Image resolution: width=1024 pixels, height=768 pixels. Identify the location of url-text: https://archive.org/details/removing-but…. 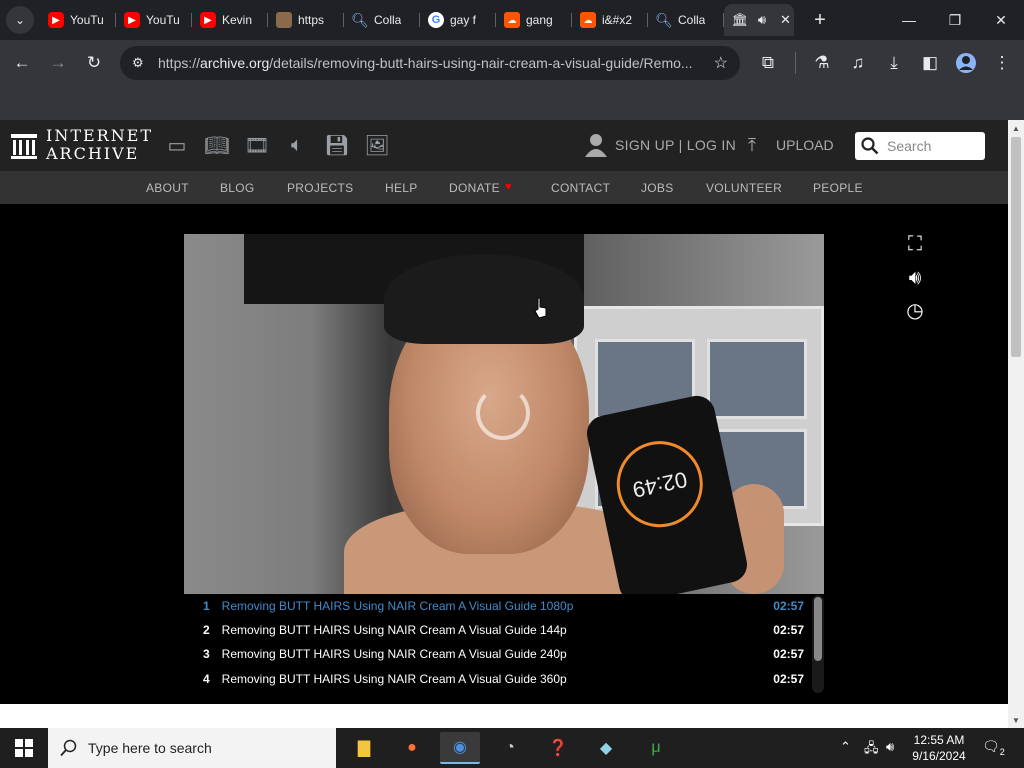
(430, 63).